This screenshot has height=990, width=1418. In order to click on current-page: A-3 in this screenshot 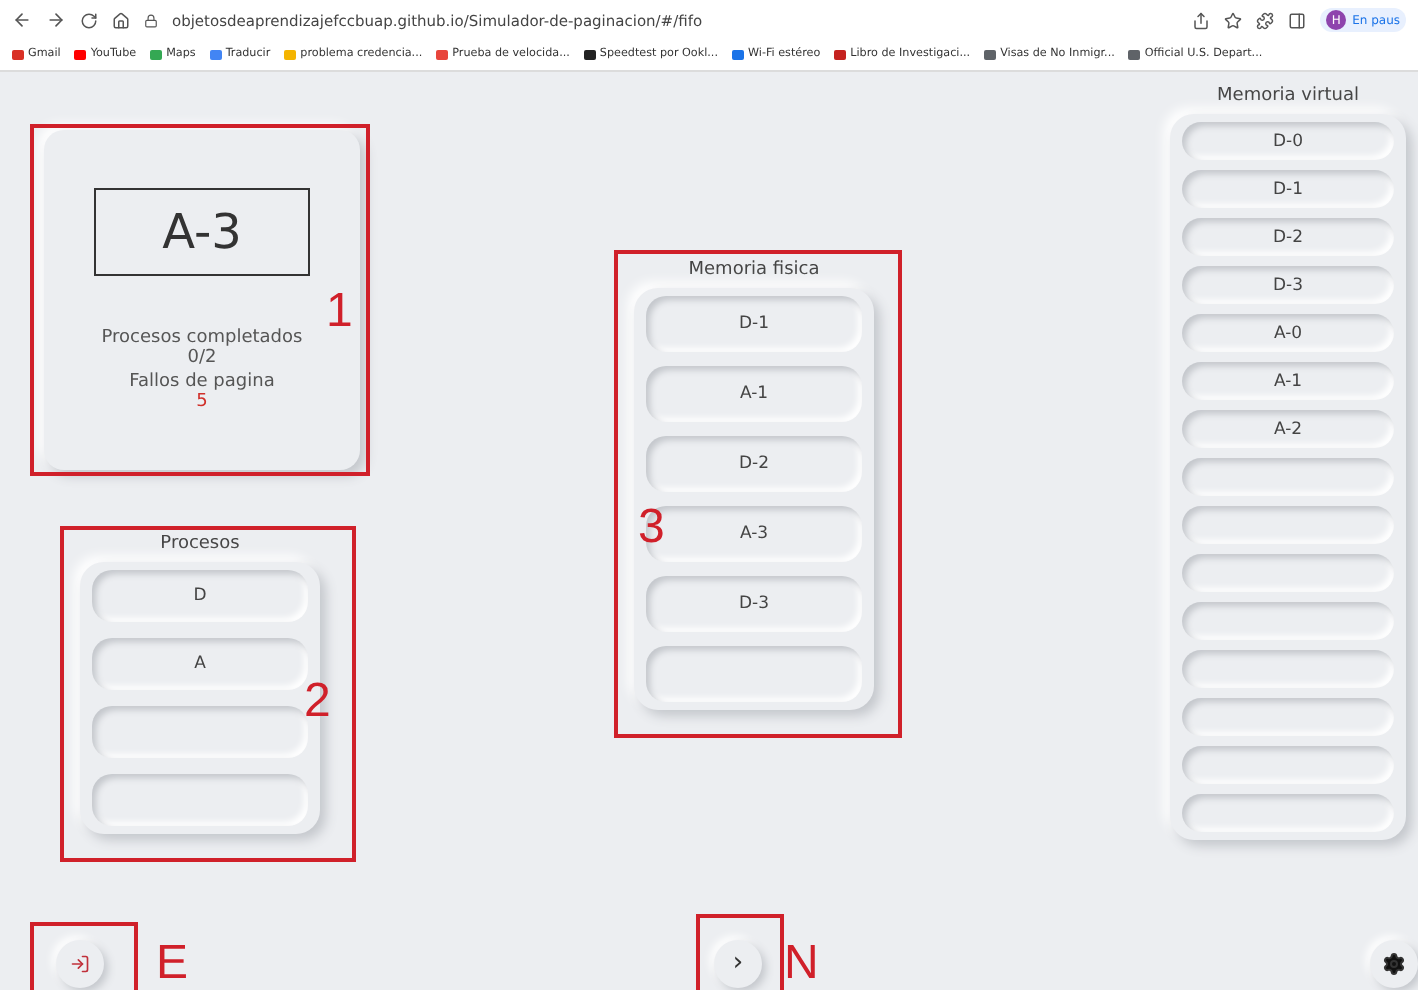, I will do `click(202, 232)`.